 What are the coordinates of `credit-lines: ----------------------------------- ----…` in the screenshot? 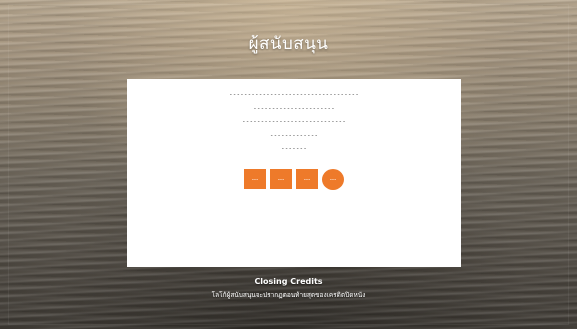 It's located at (294, 122).